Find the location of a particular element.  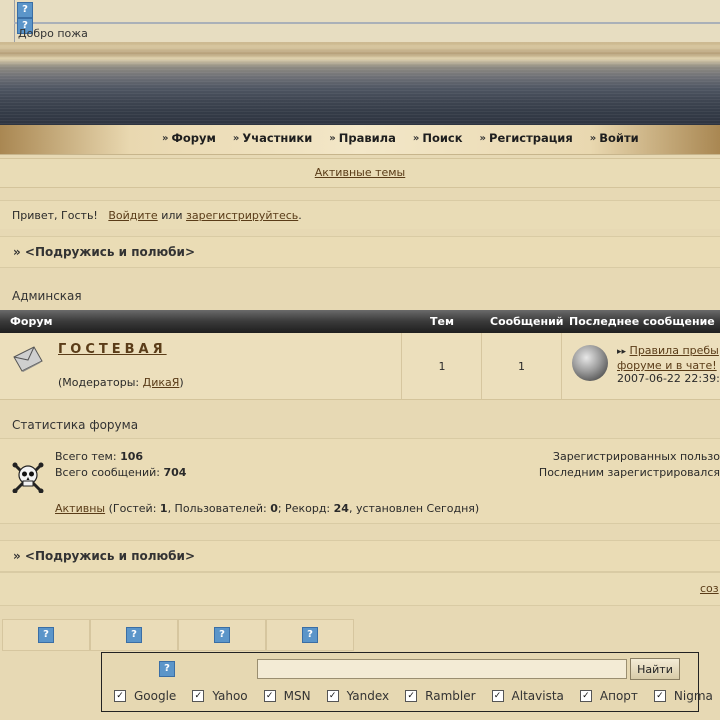

create-forum-link: соз is located at coordinates (709, 588).